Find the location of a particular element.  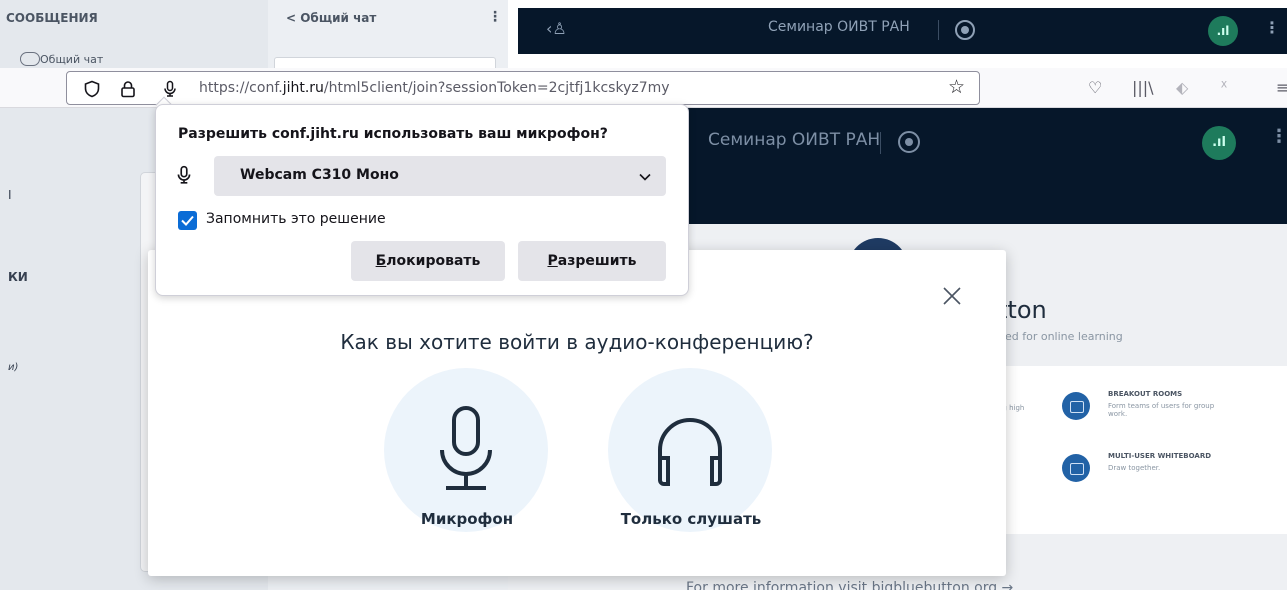

allow-button: Разрешить is located at coordinates (592, 261).